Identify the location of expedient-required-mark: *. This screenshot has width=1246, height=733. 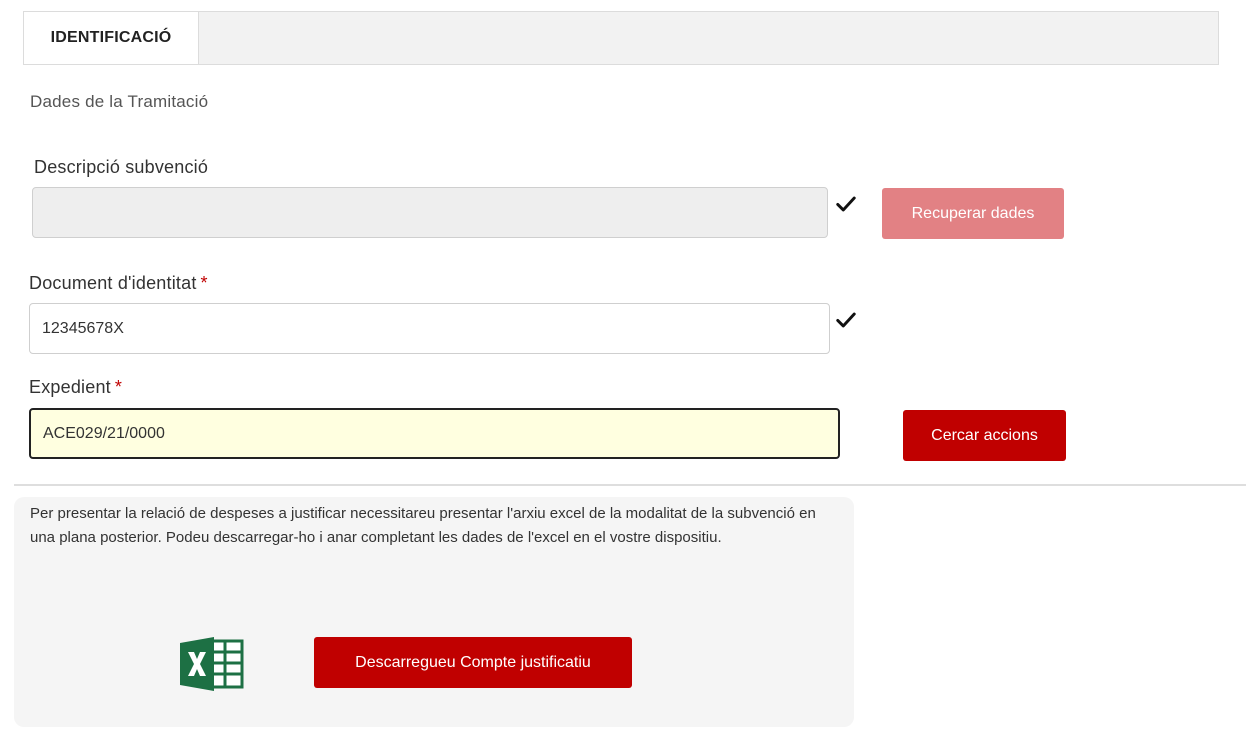
(118, 387).